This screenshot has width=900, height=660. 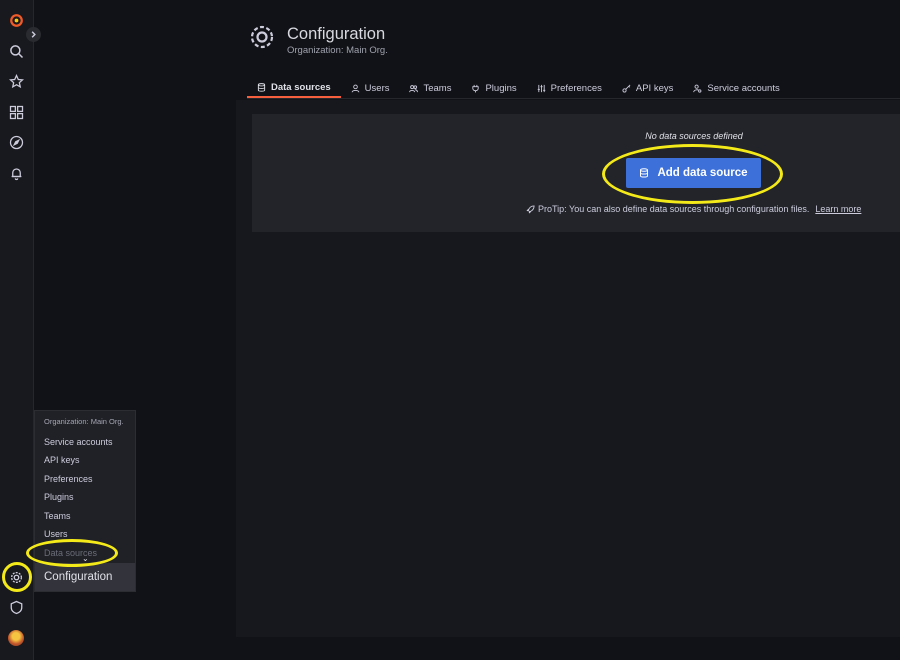 What do you see at coordinates (743, 88) in the screenshot?
I see `tab-label: Service accounts` at bounding box center [743, 88].